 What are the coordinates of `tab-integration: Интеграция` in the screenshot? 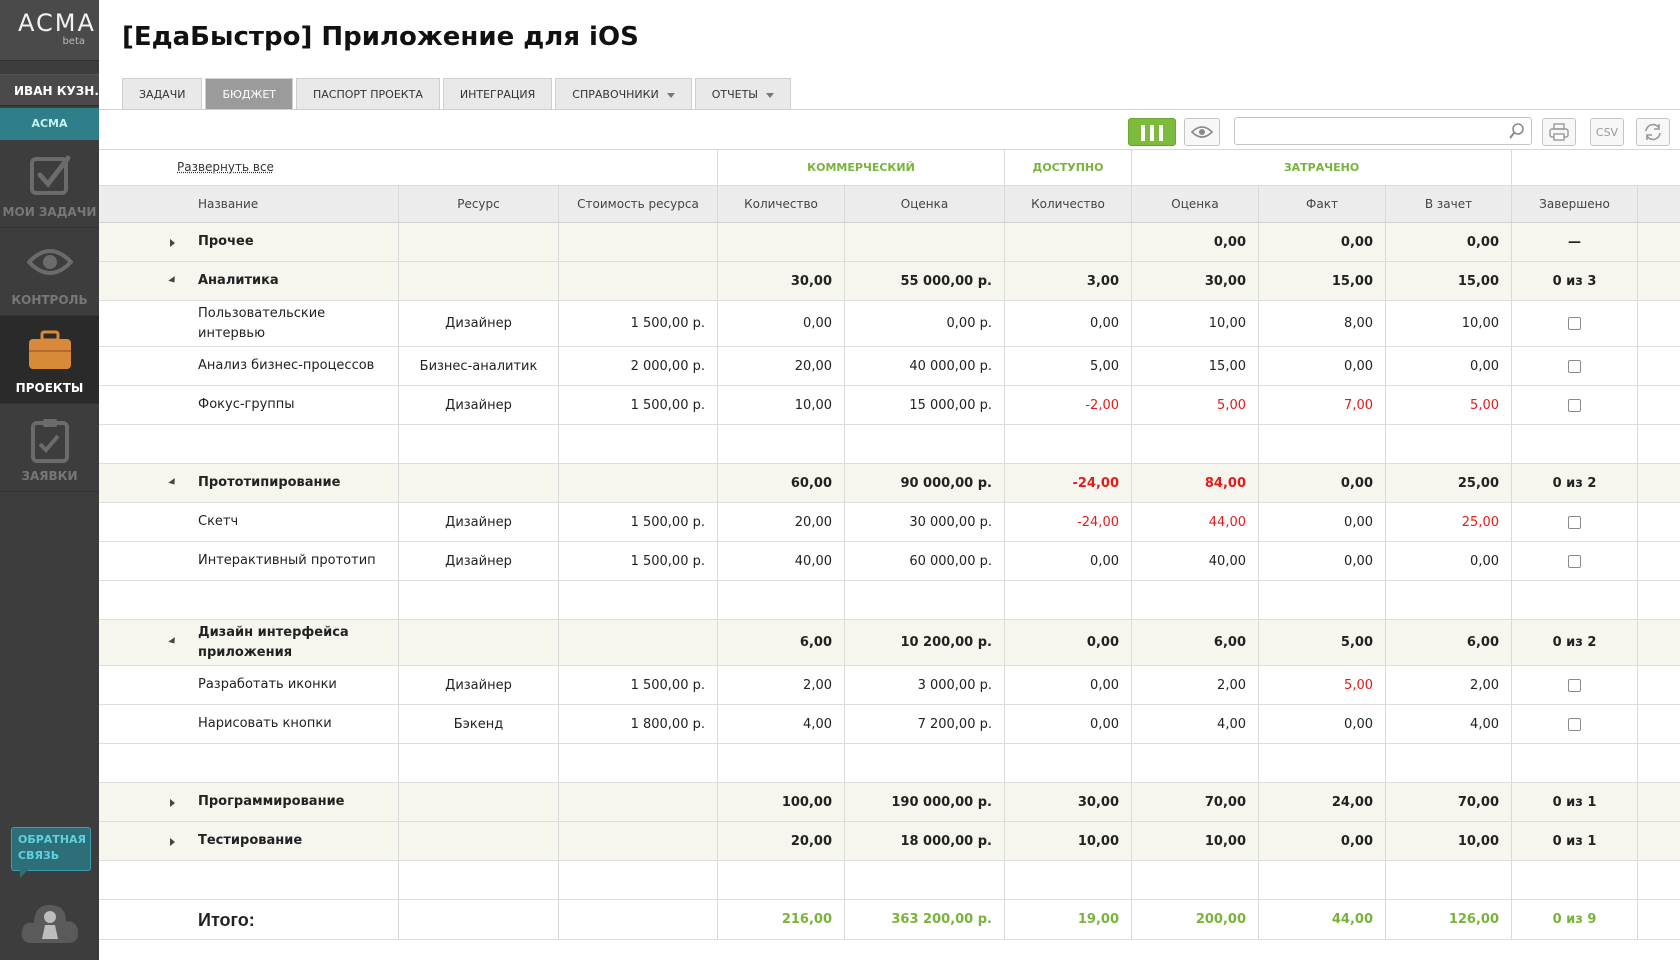 It's located at (497, 93).